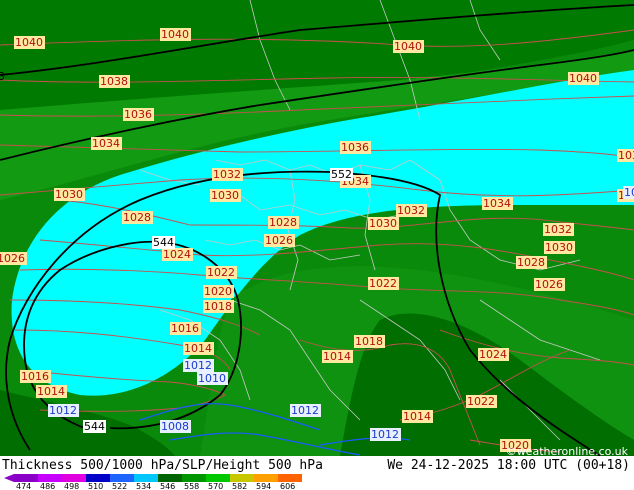 The image size is (634, 490). Describe the element at coordinates (212, 378) in the screenshot. I see `pressure-label: 1010` at that location.